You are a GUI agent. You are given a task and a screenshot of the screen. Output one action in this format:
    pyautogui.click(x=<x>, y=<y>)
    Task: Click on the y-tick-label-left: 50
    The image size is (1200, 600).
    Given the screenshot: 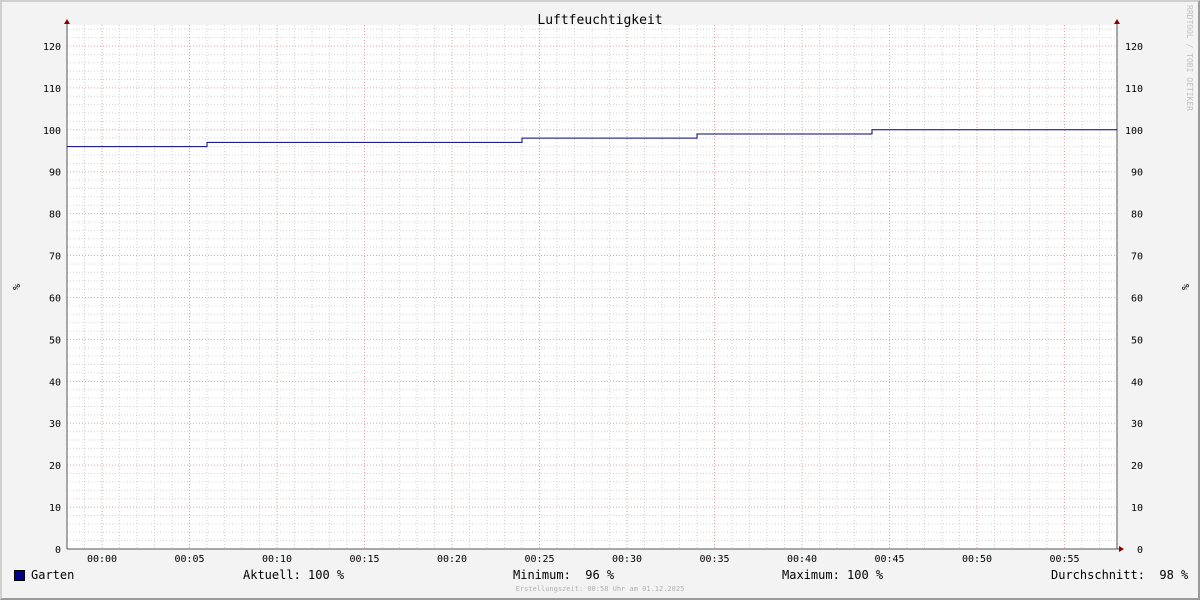 What is the action you would take?
    pyautogui.click(x=55, y=340)
    